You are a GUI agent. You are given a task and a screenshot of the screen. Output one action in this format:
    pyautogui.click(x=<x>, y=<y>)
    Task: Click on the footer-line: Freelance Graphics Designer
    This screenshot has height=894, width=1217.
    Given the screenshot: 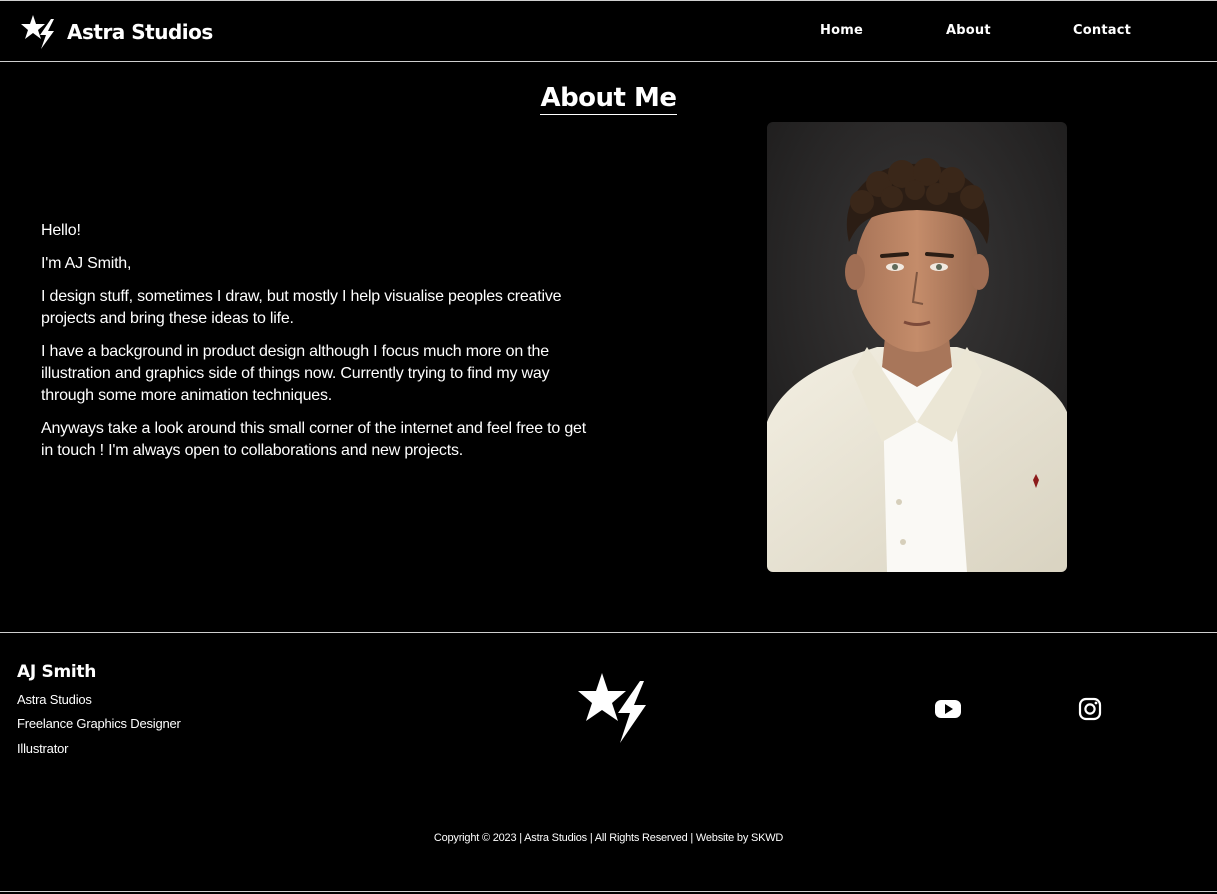 What is the action you would take?
    pyautogui.click(x=99, y=723)
    